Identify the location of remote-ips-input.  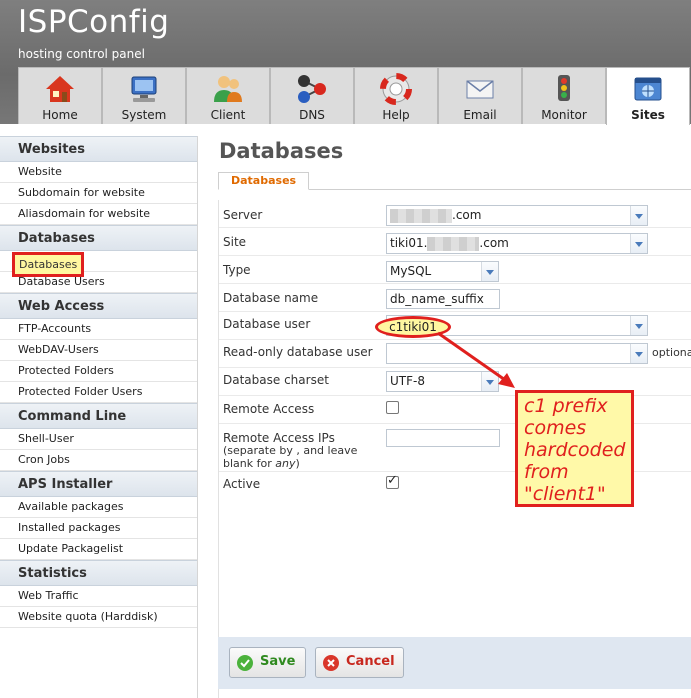
(443, 438).